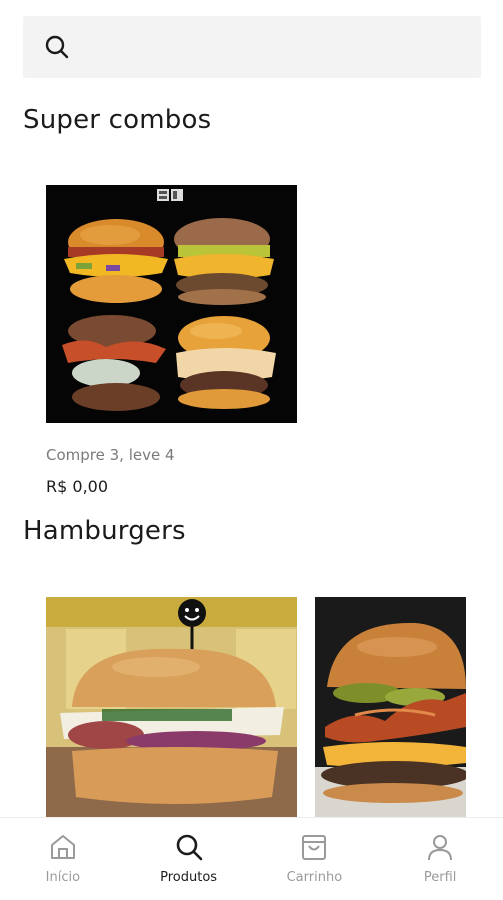 This screenshot has height=900, width=503. Describe the element at coordinates (440, 847) in the screenshot. I see `user-icon` at that location.